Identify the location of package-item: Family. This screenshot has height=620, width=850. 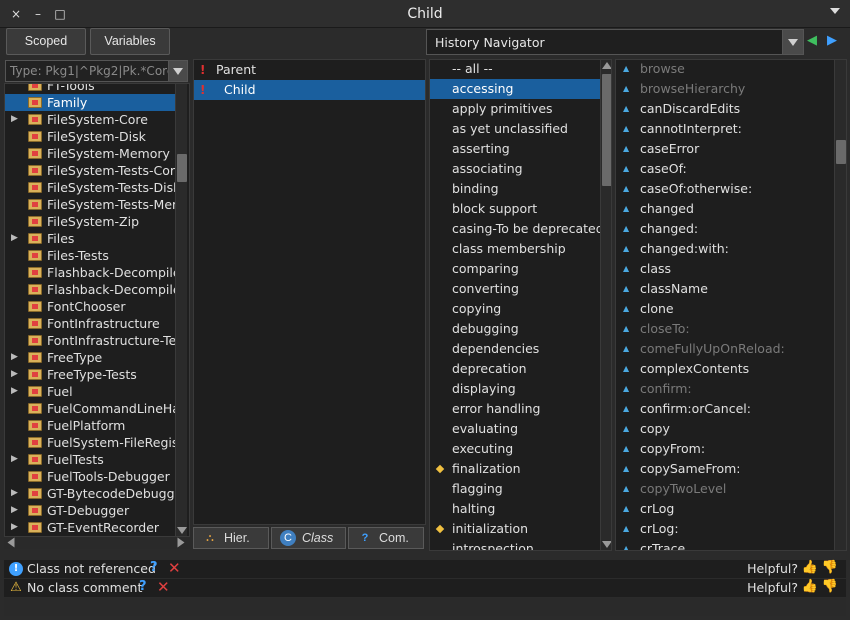
(90, 102).